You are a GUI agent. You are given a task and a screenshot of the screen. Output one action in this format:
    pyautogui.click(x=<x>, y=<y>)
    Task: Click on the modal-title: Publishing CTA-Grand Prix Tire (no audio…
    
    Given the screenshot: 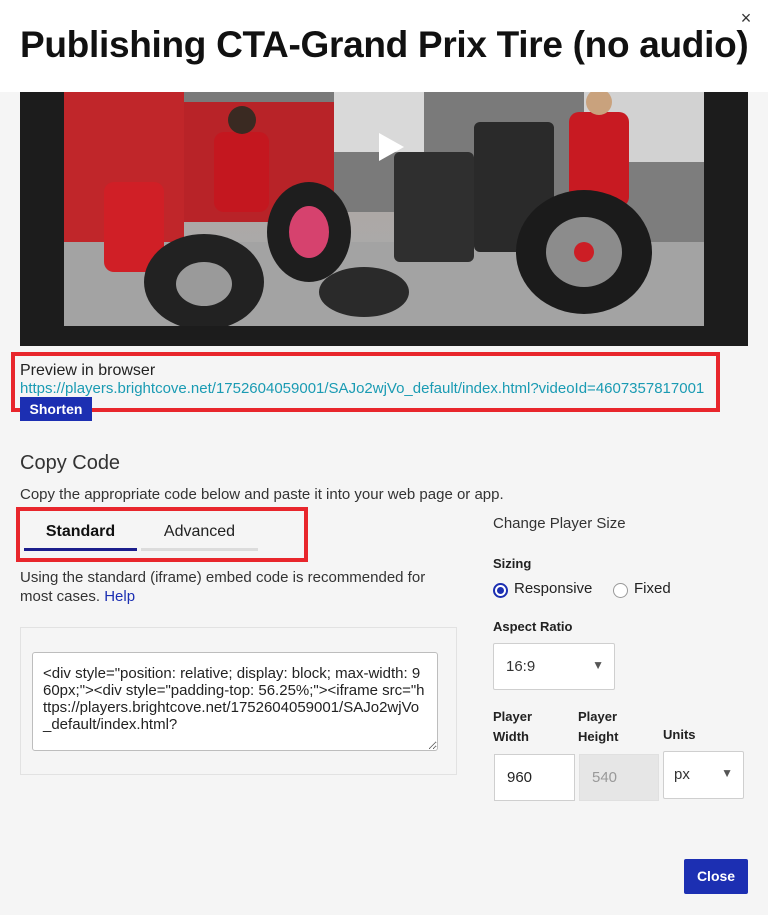 What is the action you would take?
    pyautogui.click(x=384, y=44)
    